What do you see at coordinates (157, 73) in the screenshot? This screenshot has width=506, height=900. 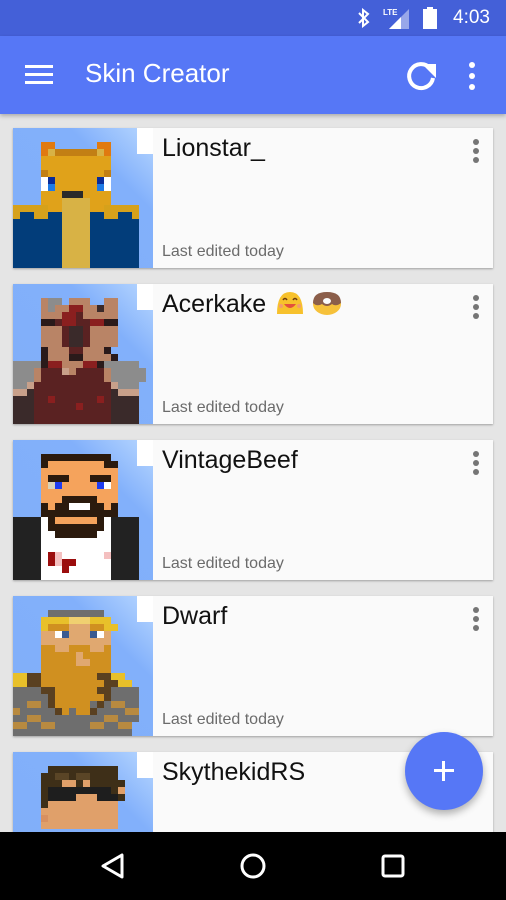 I see `app-title: Skin Creator` at bounding box center [157, 73].